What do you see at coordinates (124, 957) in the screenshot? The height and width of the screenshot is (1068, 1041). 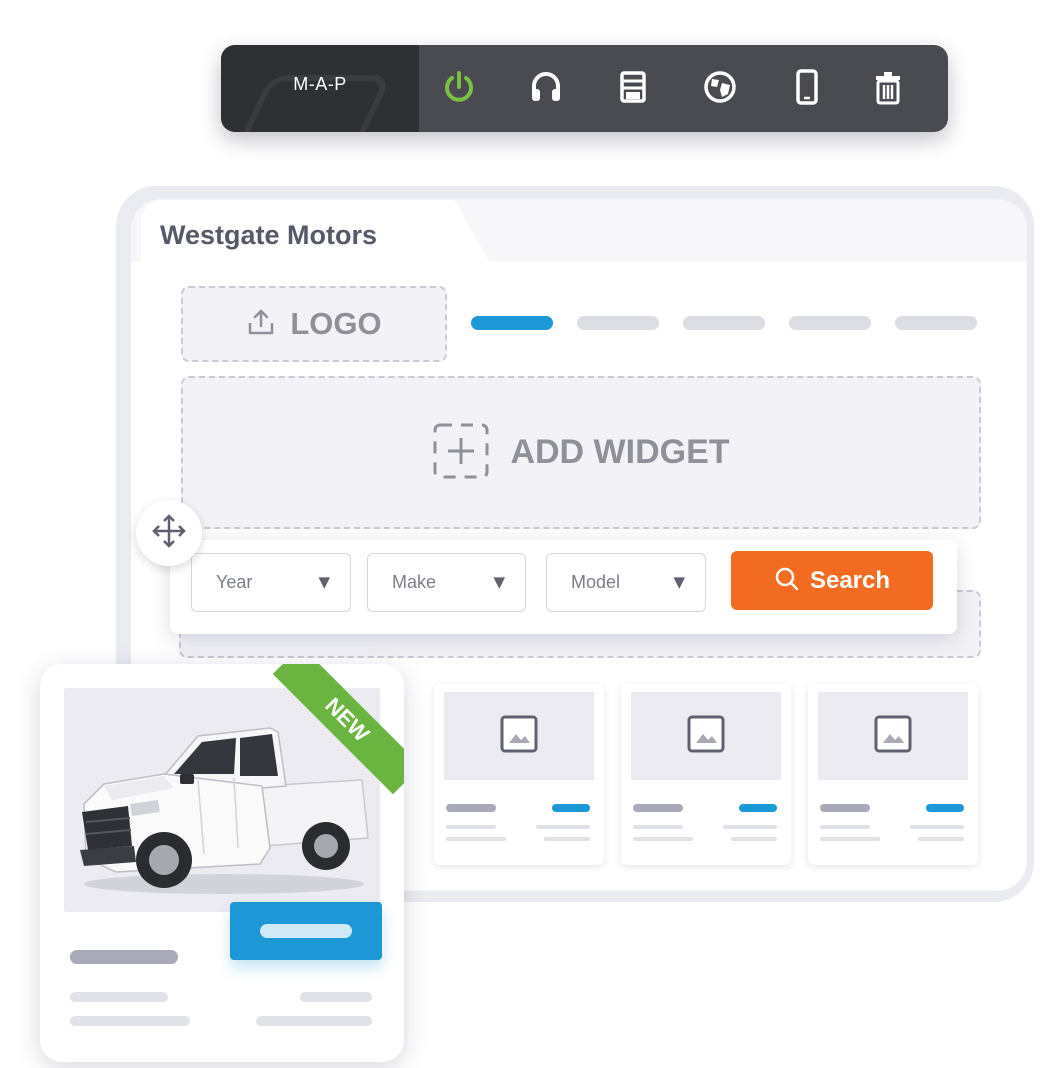 I see `title-placeholder` at bounding box center [124, 957].